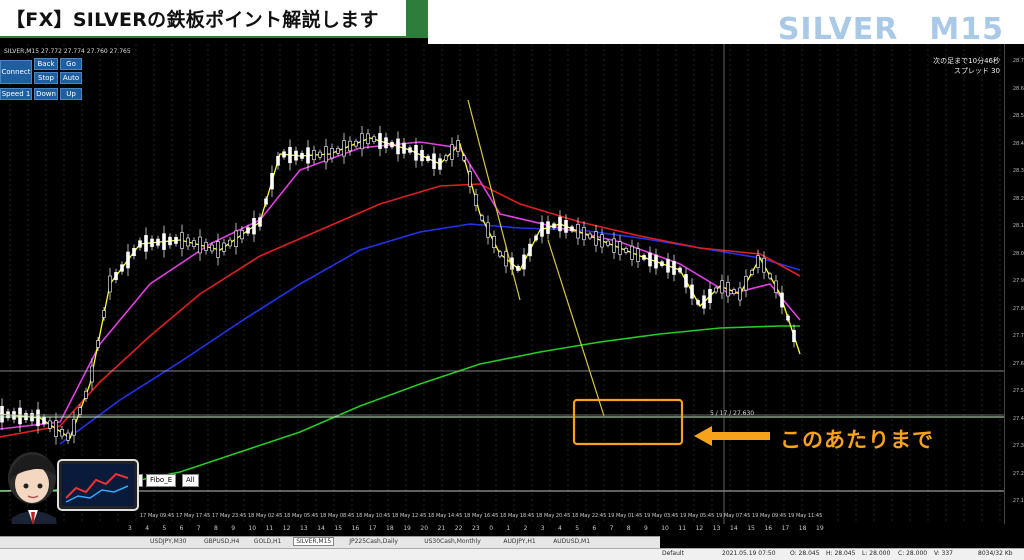  I want to click on trendline, so click(576, 328).